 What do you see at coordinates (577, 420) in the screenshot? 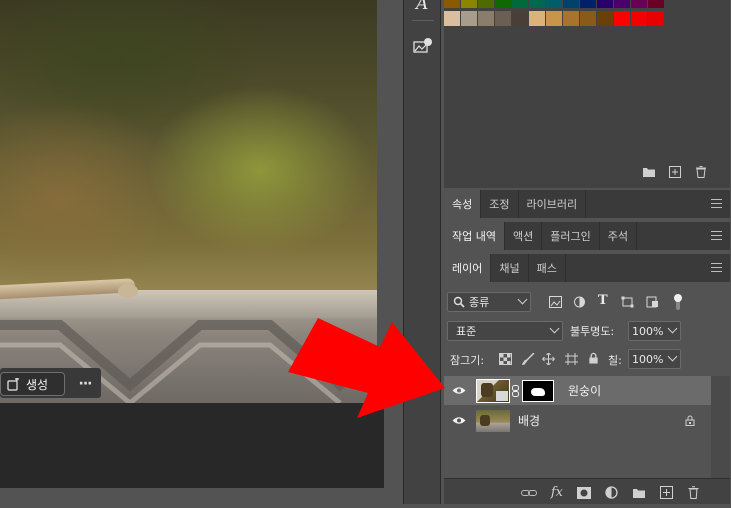
I see `layer-row: 배경` at bounding box center [577, 420].